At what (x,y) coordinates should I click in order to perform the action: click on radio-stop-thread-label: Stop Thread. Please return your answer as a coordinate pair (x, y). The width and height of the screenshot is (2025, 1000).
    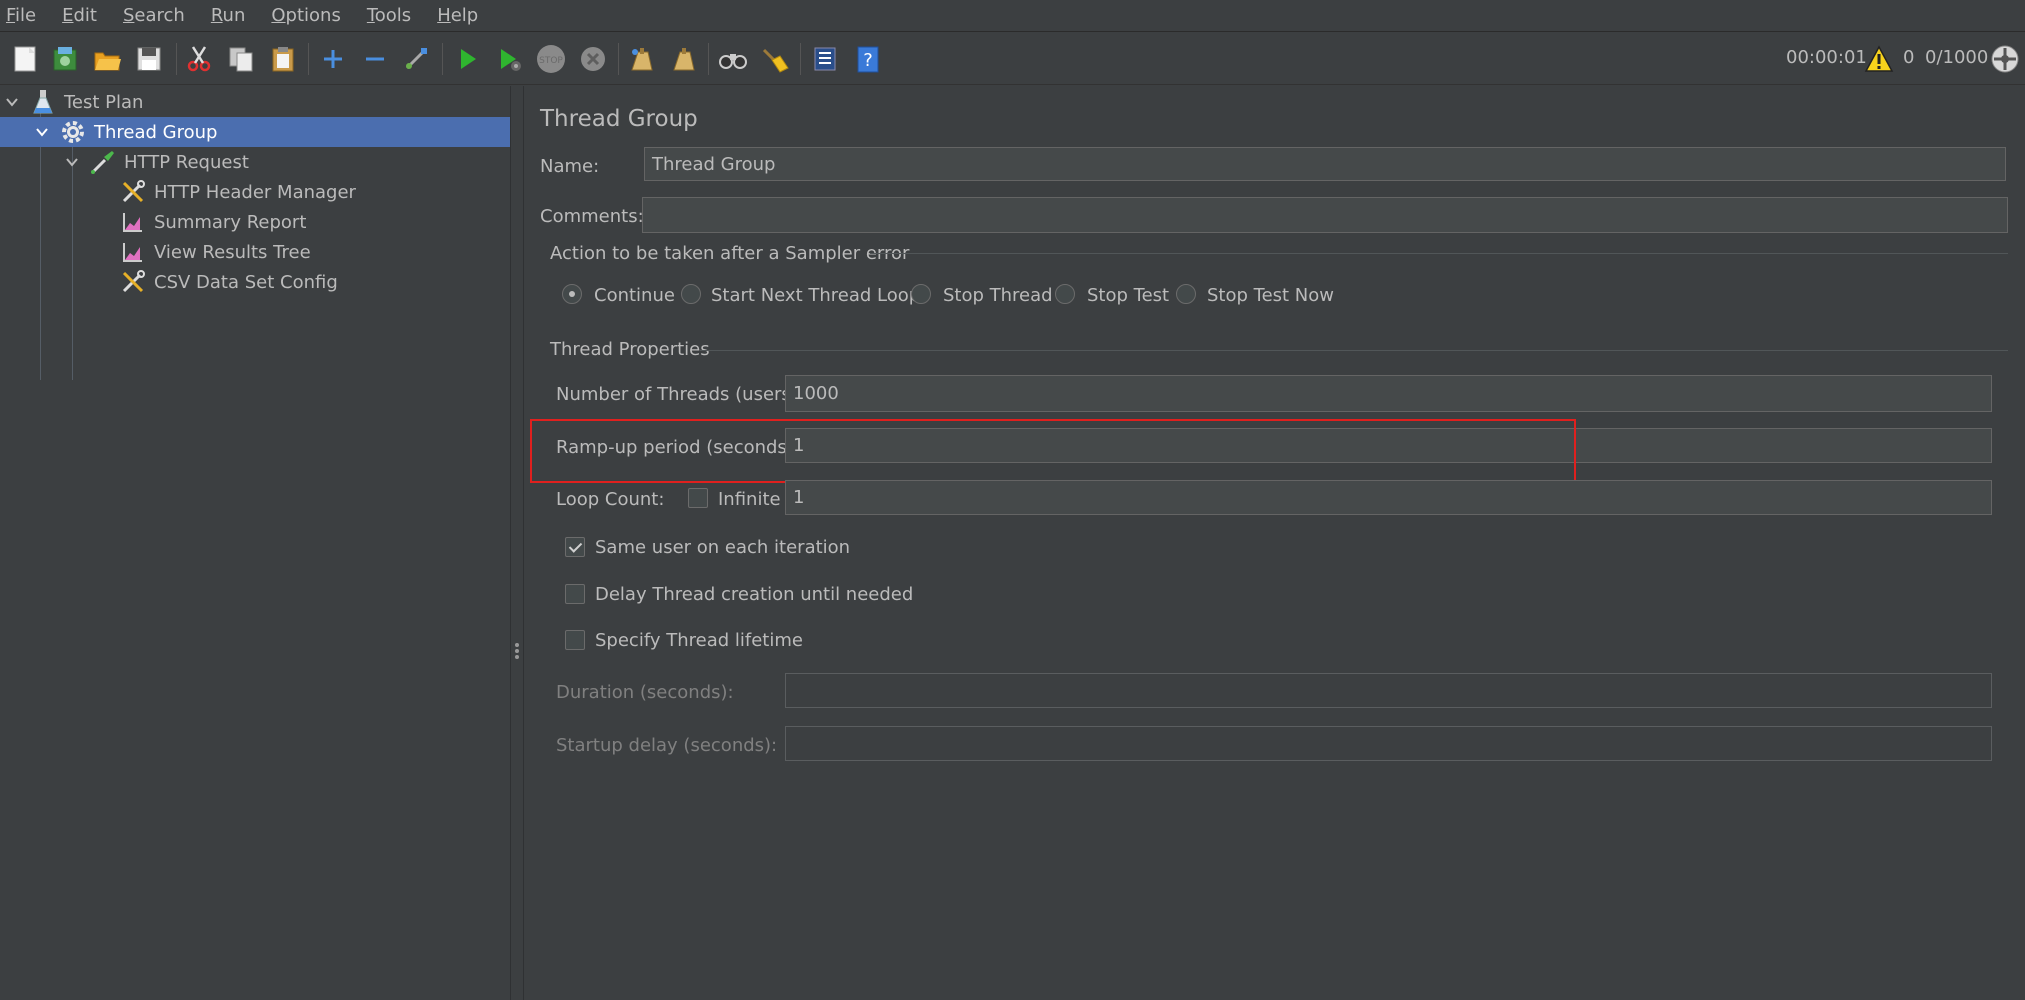
    Looking at the image, I should click on (998, 295).